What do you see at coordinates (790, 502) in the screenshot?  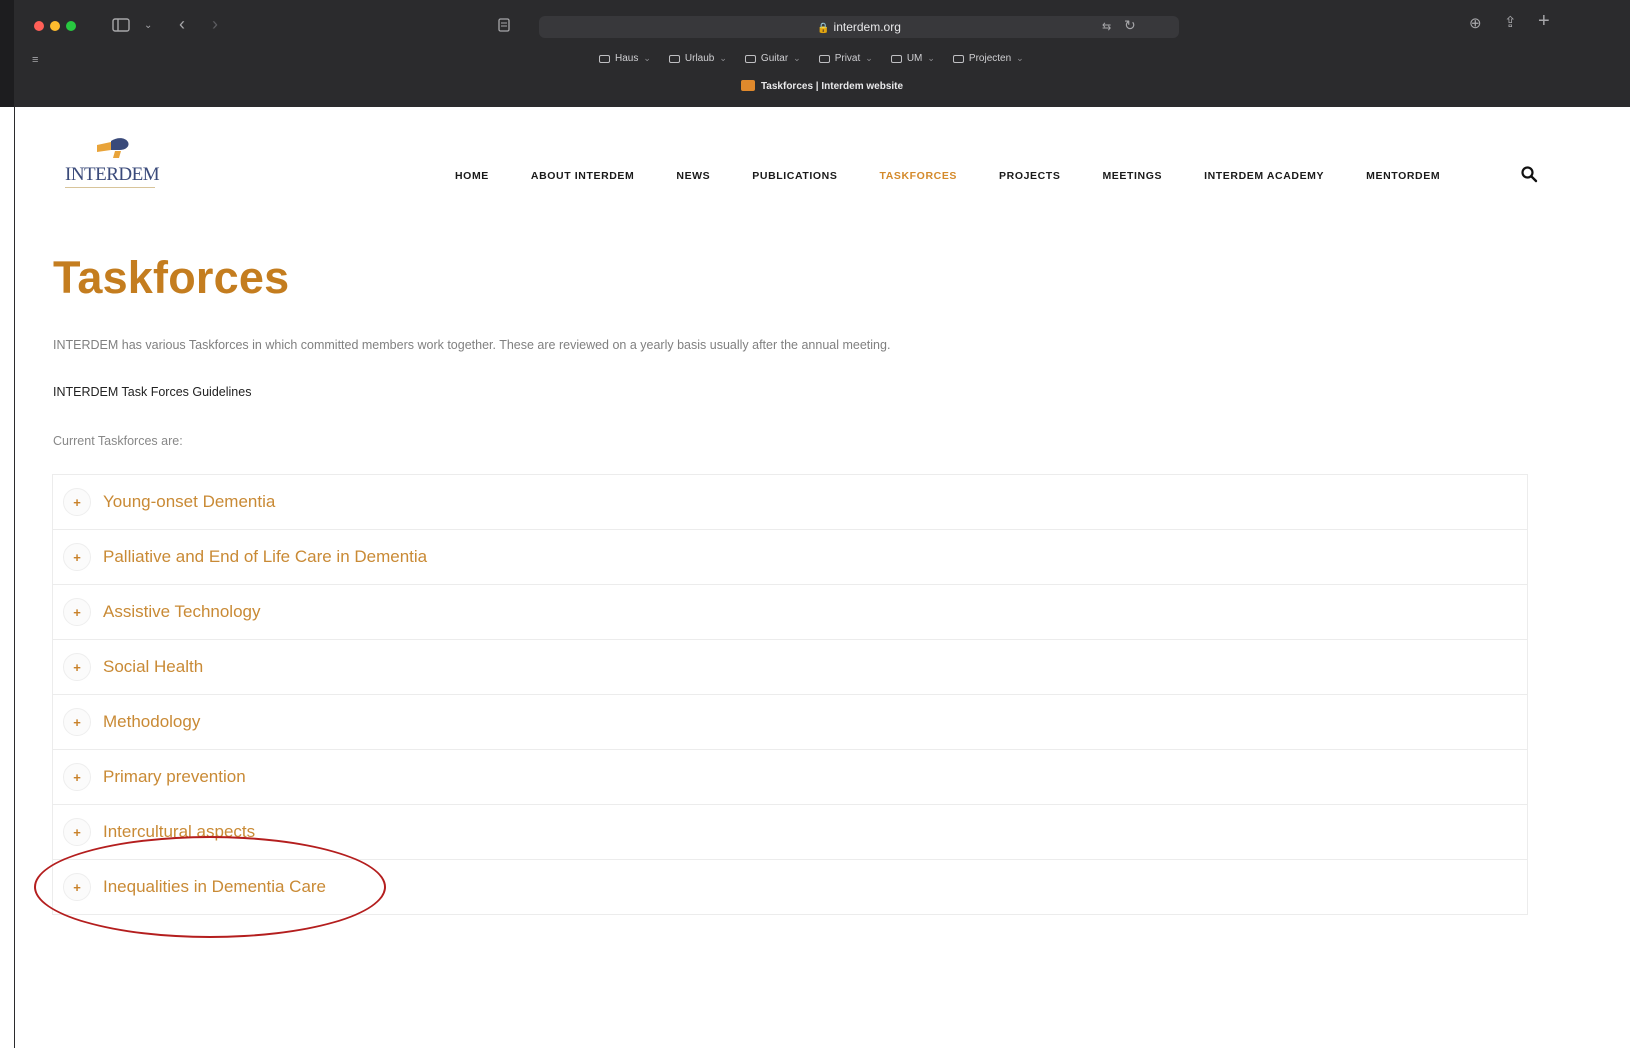 I see `taskforce-item: + Young-onset Dementia` at bounding box center [790, 502].